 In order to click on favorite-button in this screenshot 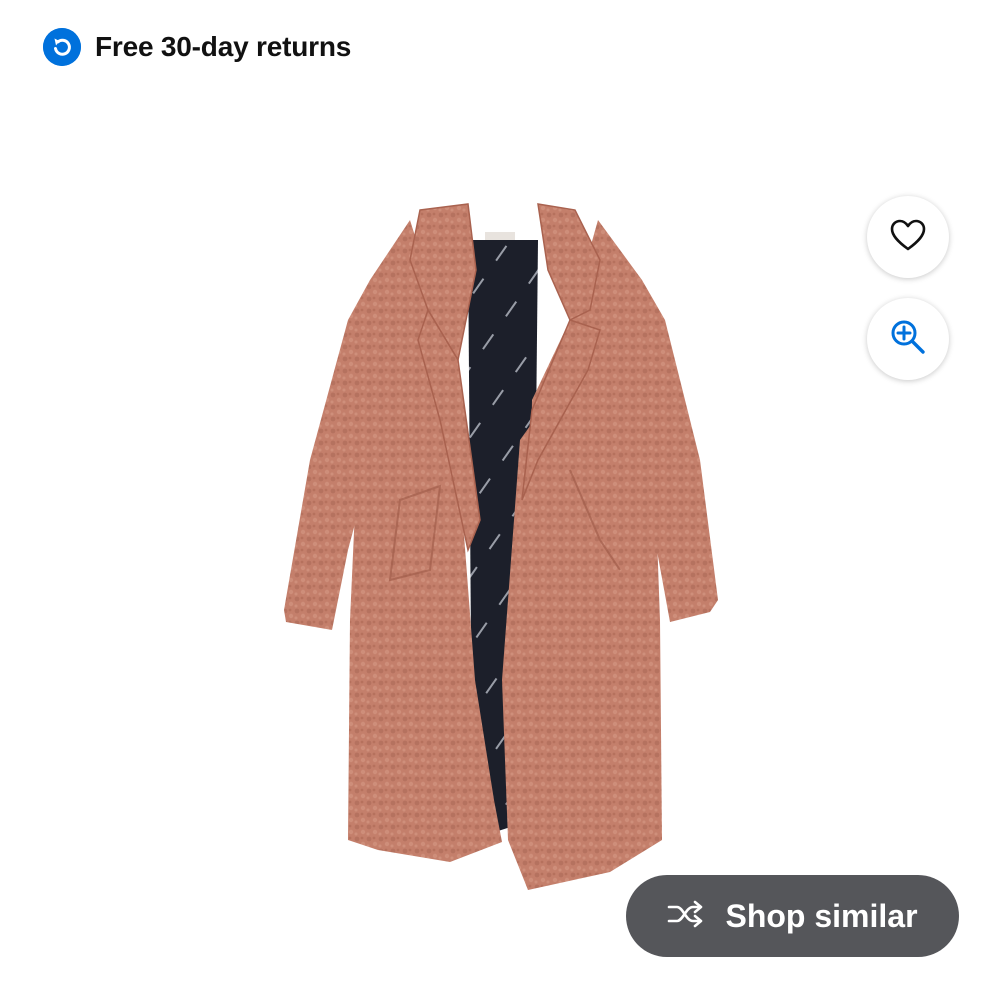, I will do `click(908, 237)`.